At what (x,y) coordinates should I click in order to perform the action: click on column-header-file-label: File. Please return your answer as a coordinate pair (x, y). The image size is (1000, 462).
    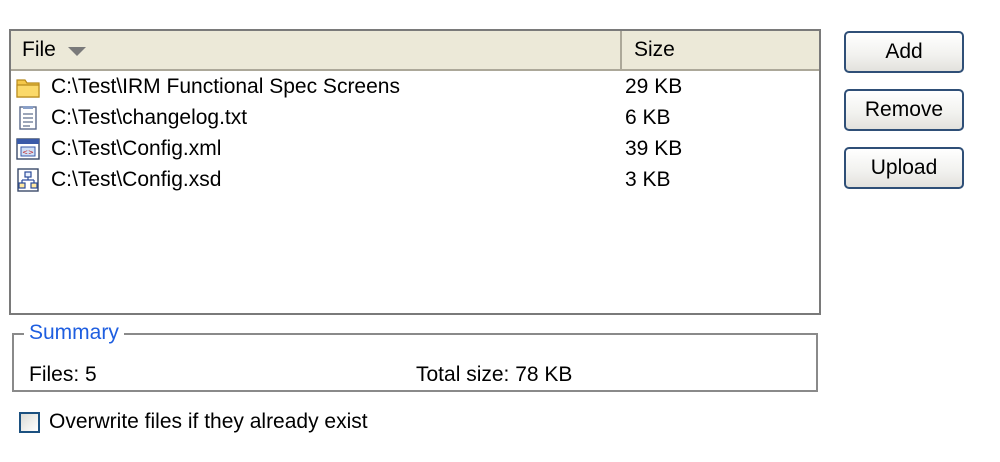
    Looking at the image, I should click on (39, 49).